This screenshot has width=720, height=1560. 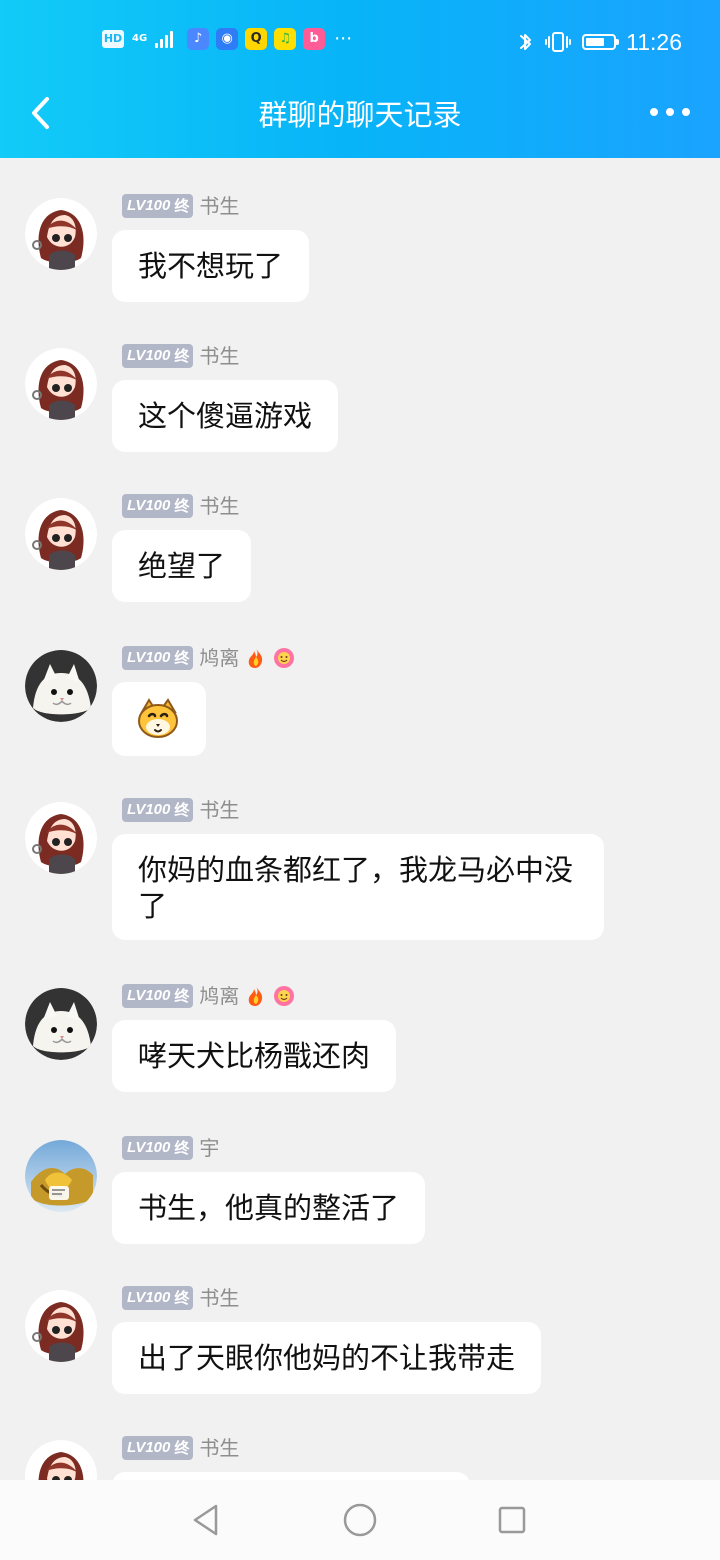 I want to click on browser-app-icon: ◉, so click(x=227, y=39).